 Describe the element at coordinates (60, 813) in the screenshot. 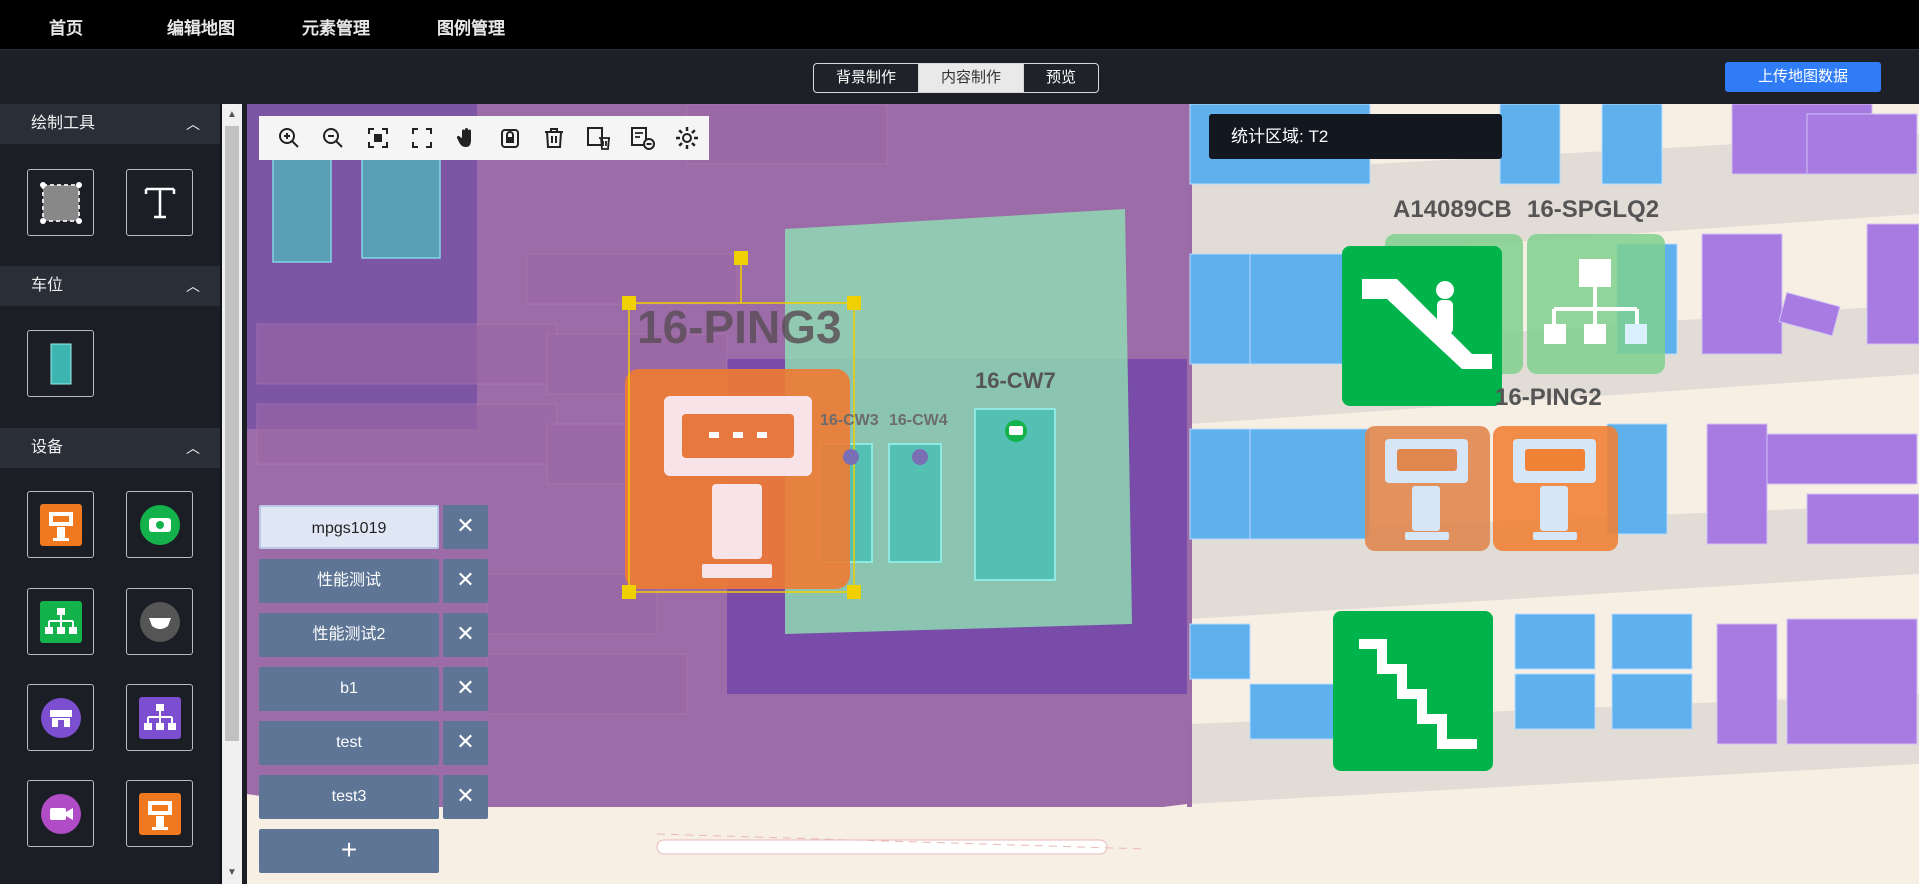

I see `video-purple-icon` at that location.